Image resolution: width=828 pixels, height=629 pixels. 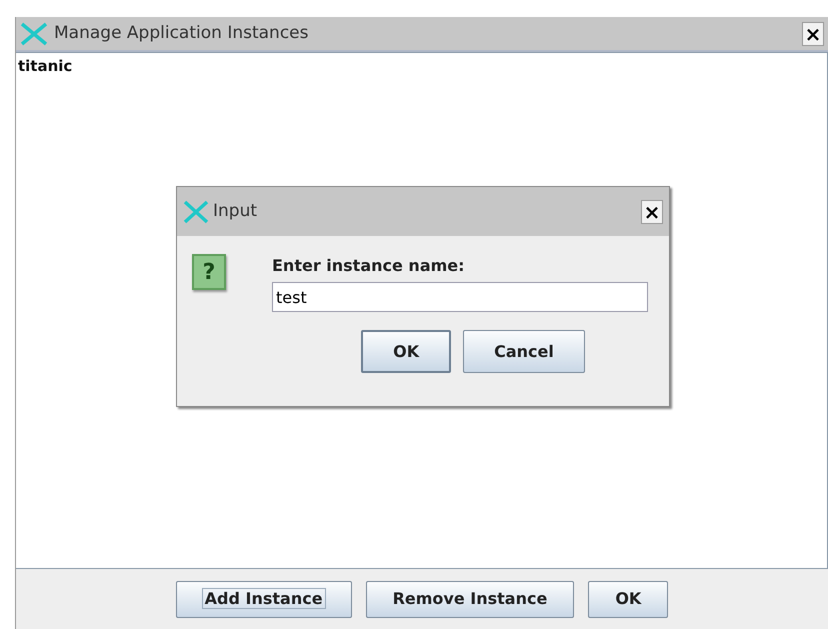 I want to click on list-item: titanic, so click(x=421, y=66).